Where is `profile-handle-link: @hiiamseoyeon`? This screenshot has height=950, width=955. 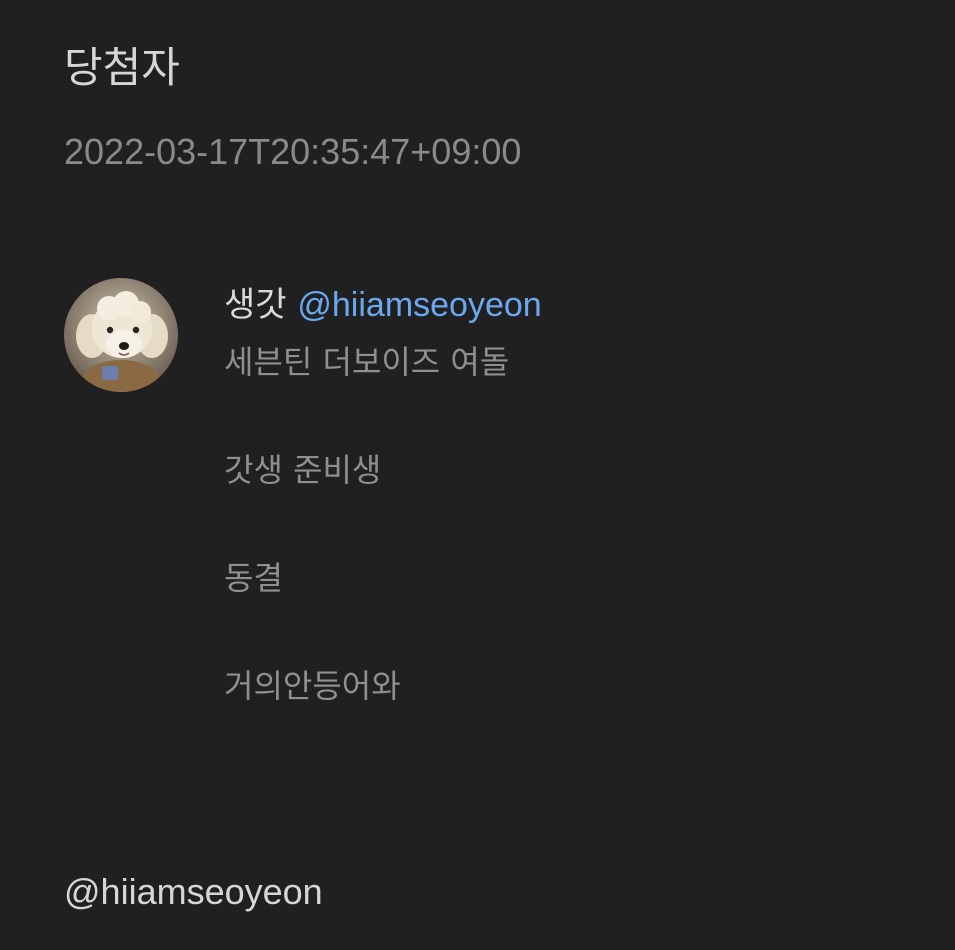
profile-handle-link: @hiiamseoyeon is located at coordinates (419, 305).